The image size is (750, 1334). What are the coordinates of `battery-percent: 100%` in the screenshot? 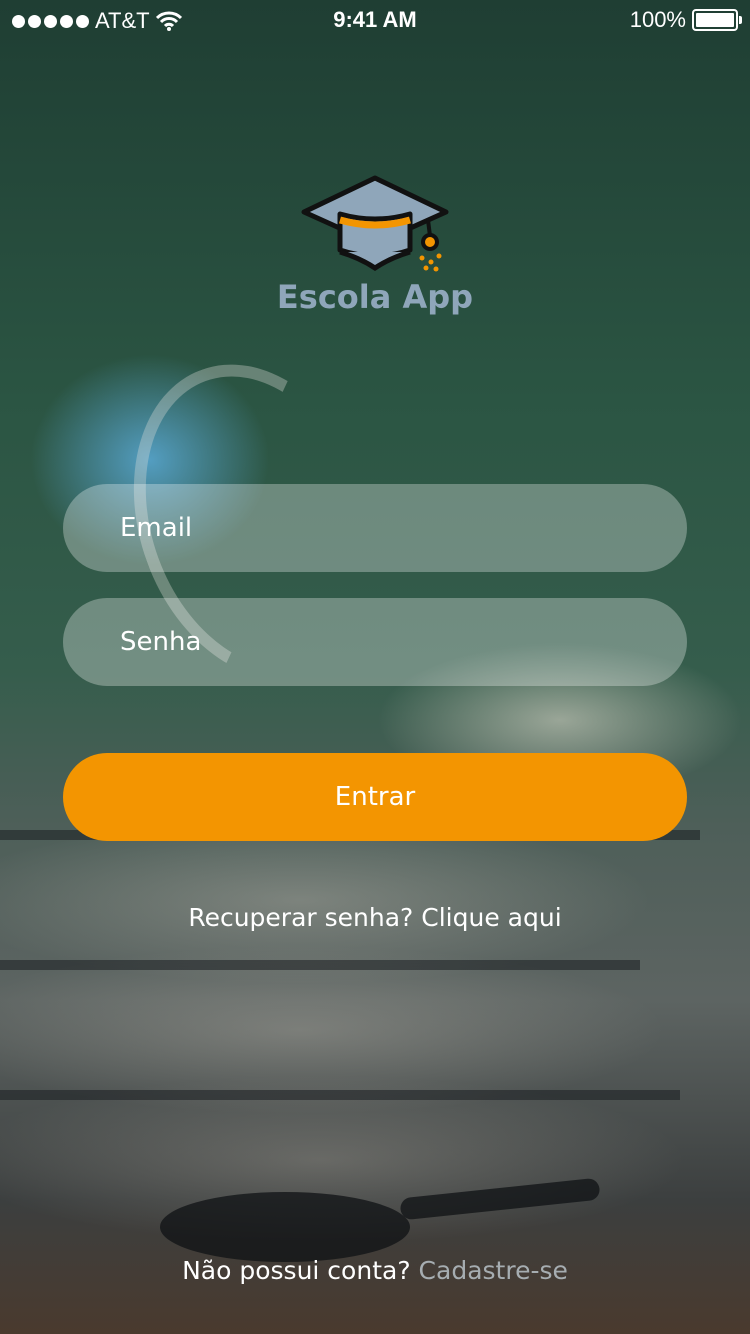 It's located at (657, 19).